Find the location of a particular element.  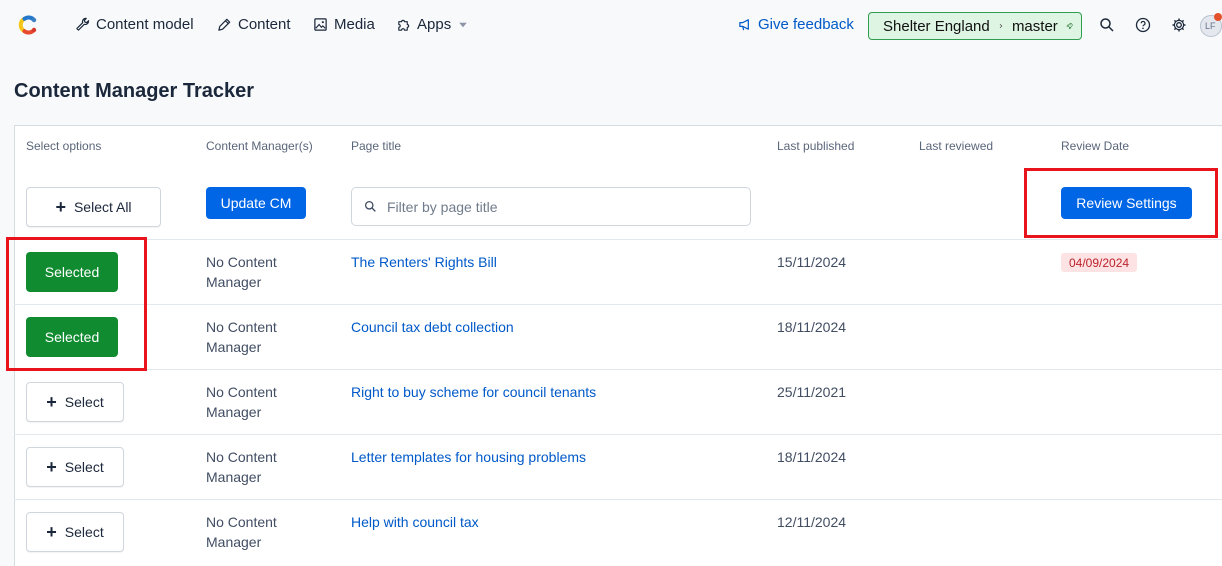

header-content-managers: Content Manager(s) is located at coordinates (259, 146).